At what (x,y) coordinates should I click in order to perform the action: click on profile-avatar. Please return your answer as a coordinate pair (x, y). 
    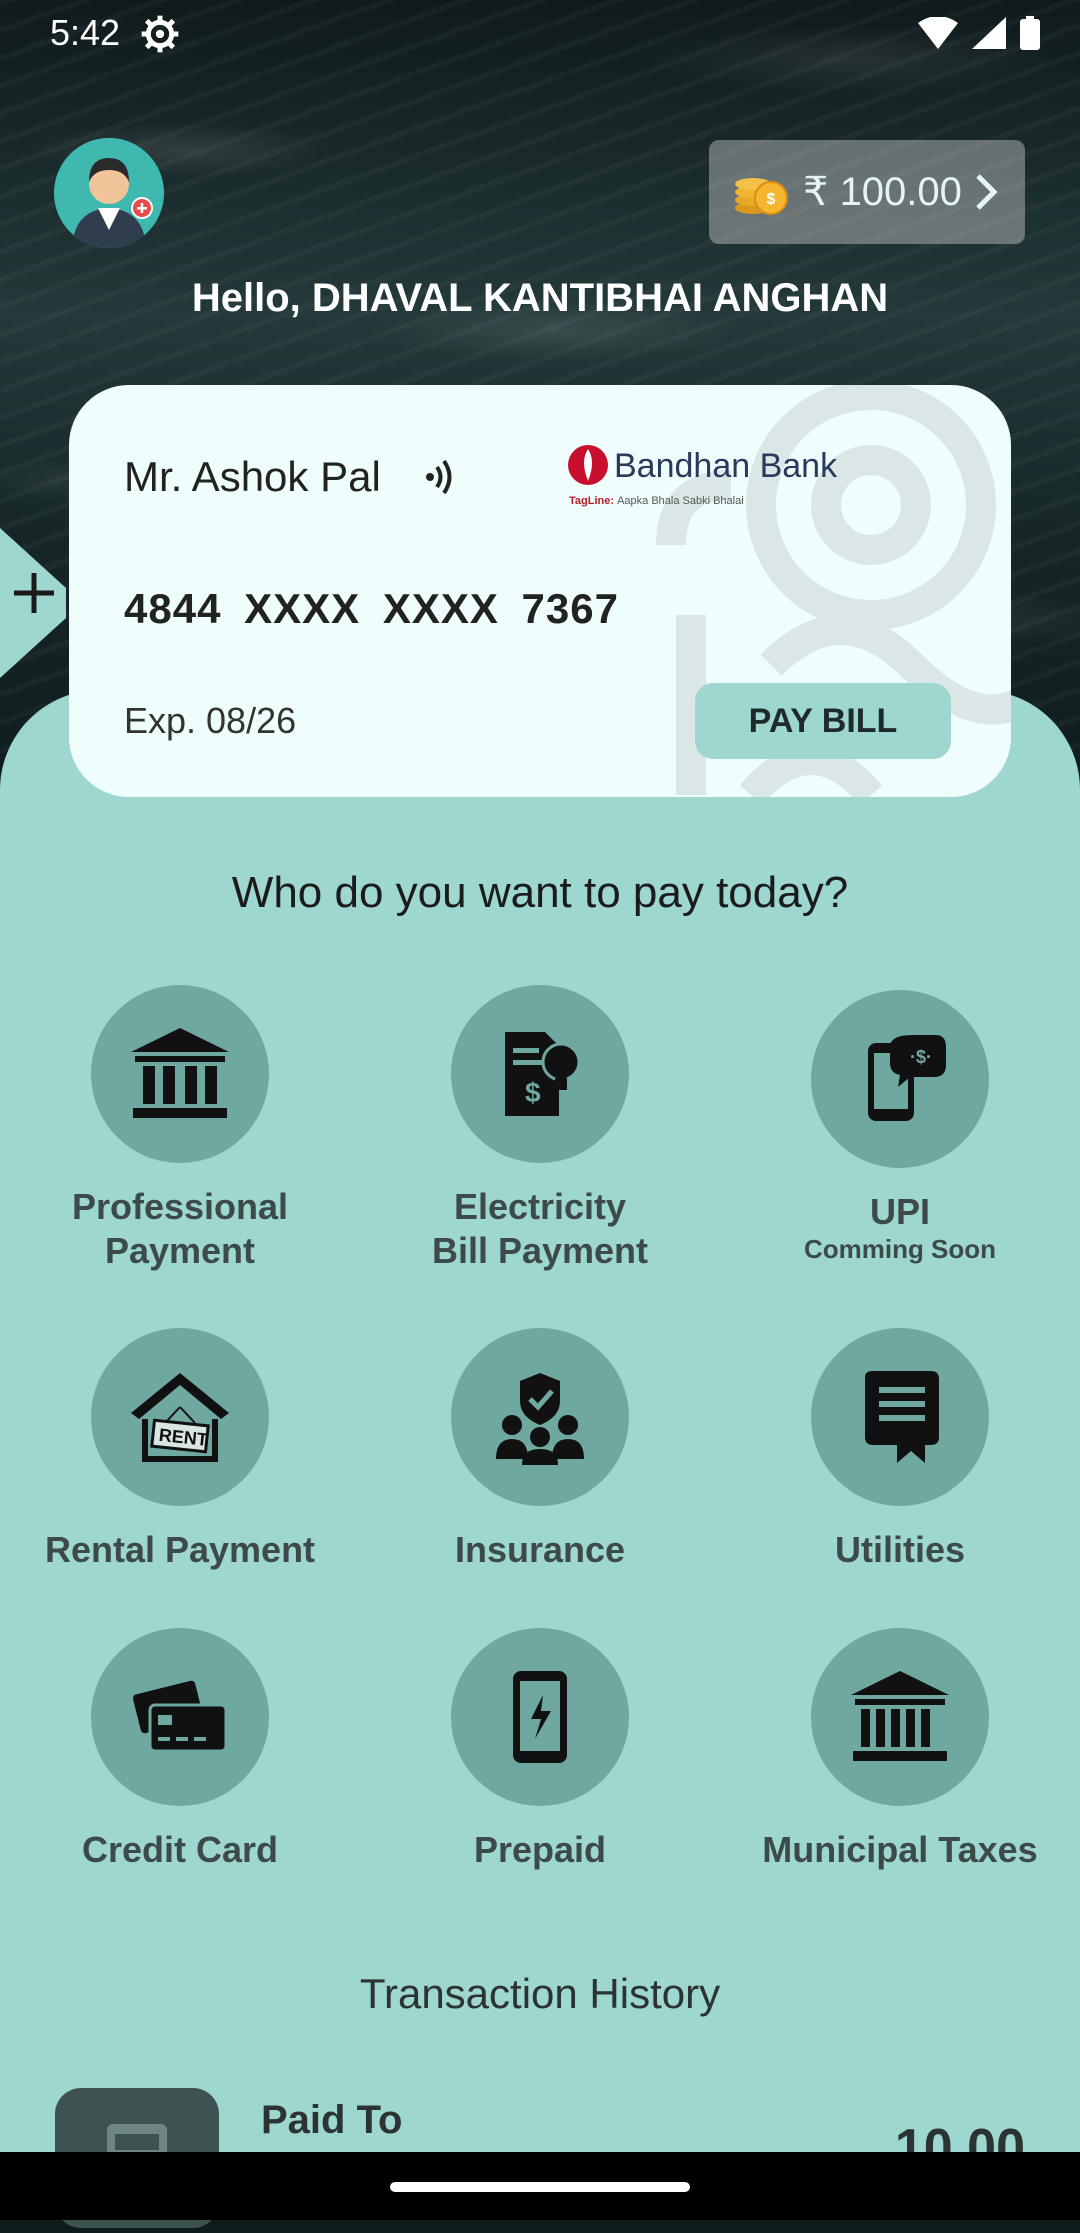
    Looking at the image, I should click on (109, 193).